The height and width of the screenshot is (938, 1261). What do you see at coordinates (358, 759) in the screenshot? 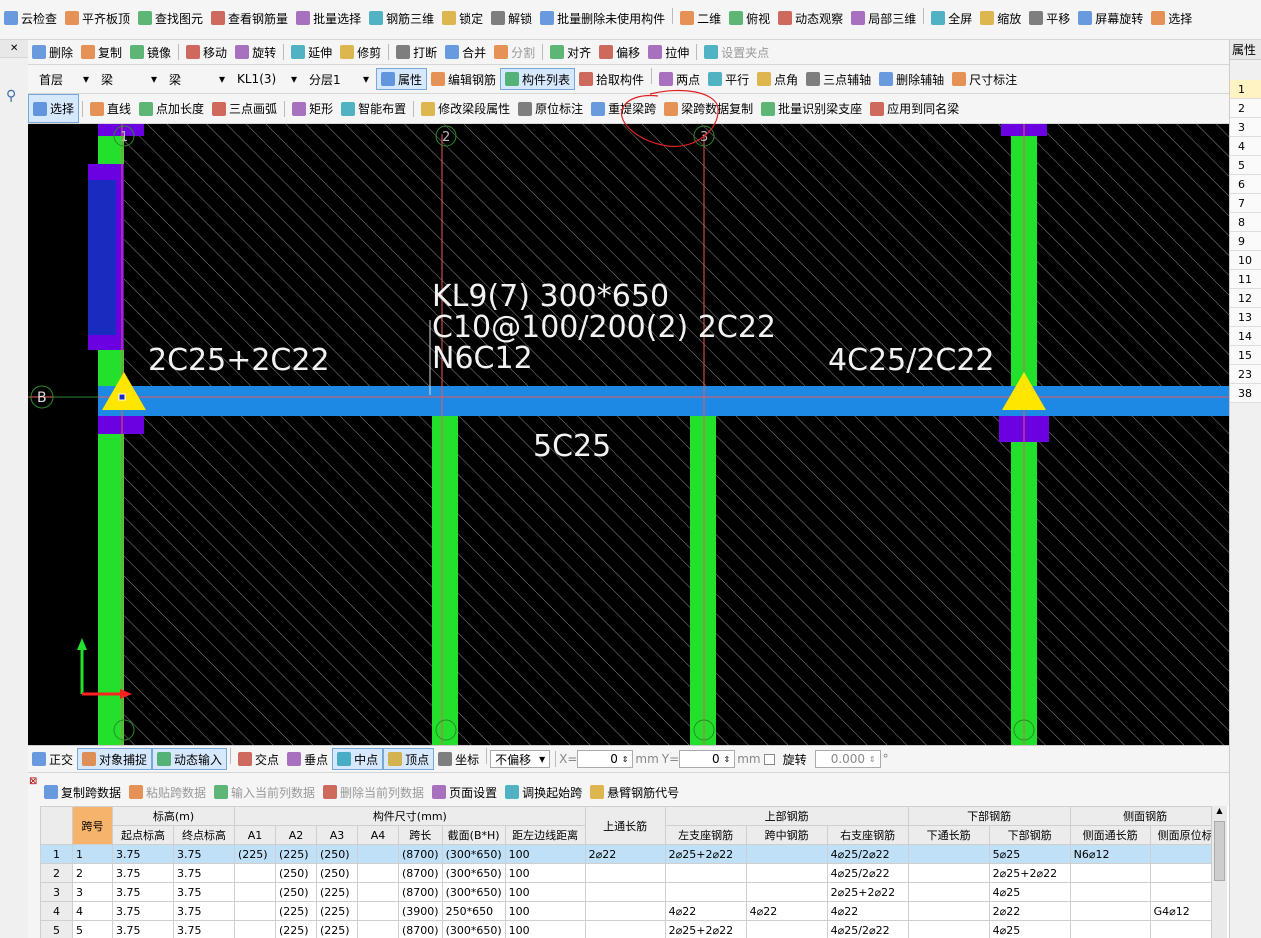
I see `snap-tool-5: 中点` at bounding box center [358, 759].